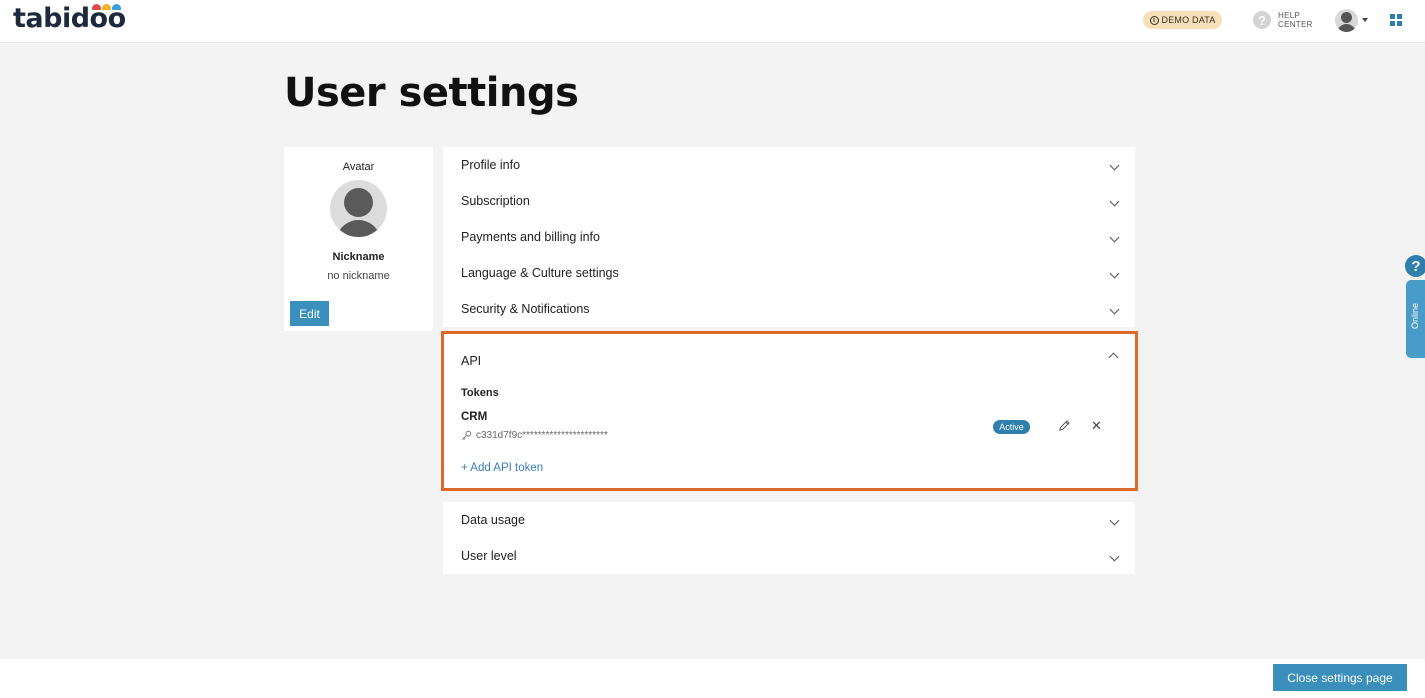 This screenshot has width=1425, height=698. I want to click on demo-data-label: DEMO DATA, so click(1188, 20).